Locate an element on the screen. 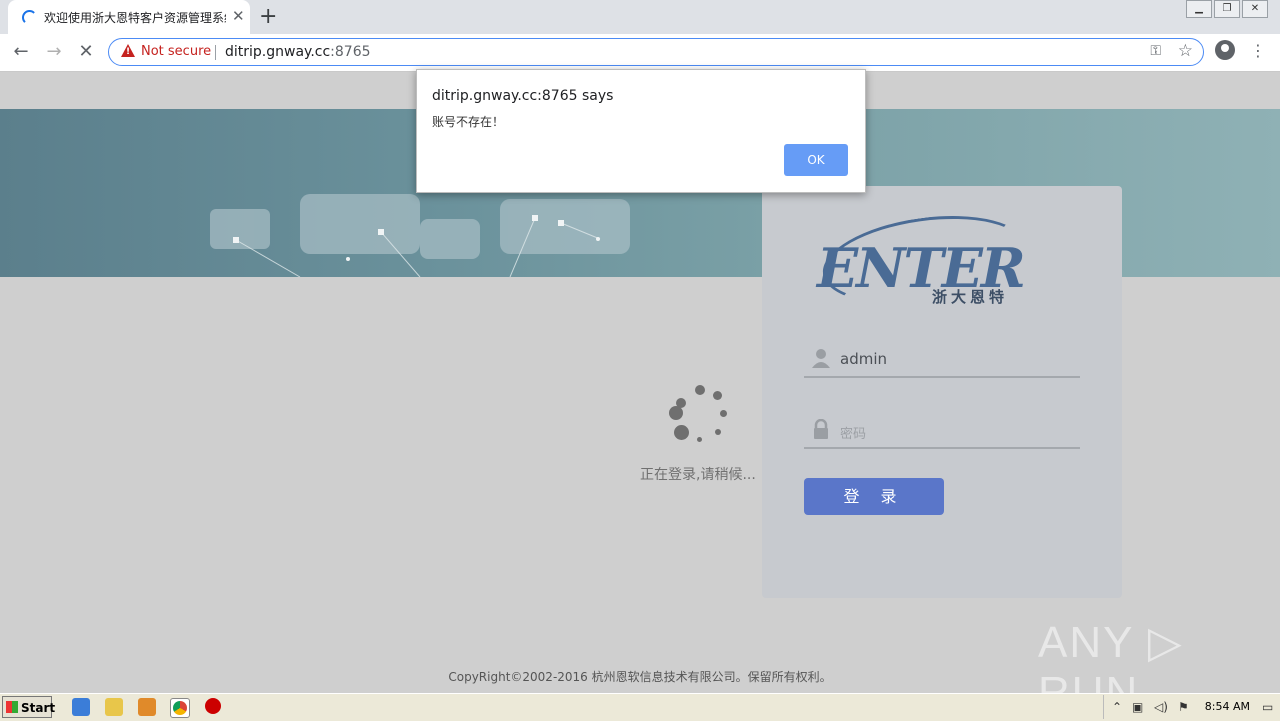  stop-app-icon is located at coordinates (213, 706).